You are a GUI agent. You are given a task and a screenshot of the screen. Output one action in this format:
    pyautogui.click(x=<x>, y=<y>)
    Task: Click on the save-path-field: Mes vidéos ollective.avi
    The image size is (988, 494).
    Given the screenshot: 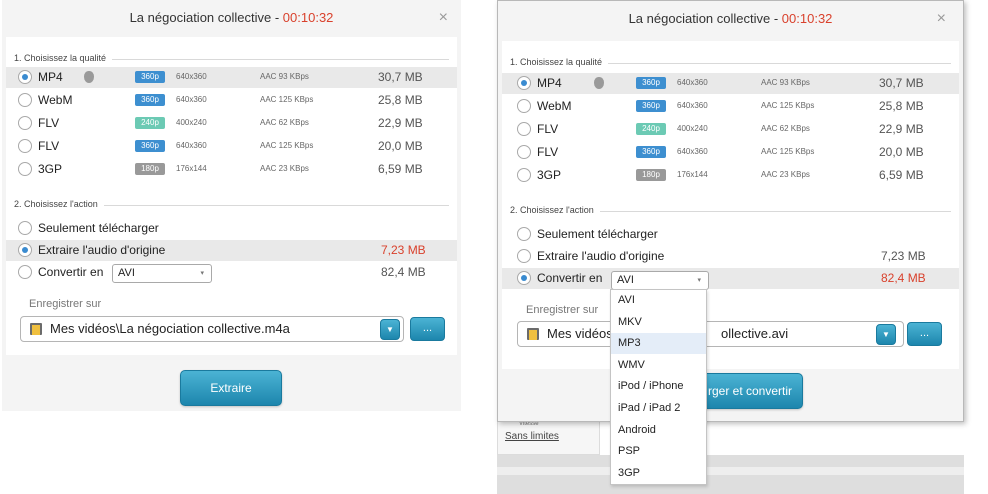 What is the action you would take?
    pyautogui.click(x=710, y=334)
    